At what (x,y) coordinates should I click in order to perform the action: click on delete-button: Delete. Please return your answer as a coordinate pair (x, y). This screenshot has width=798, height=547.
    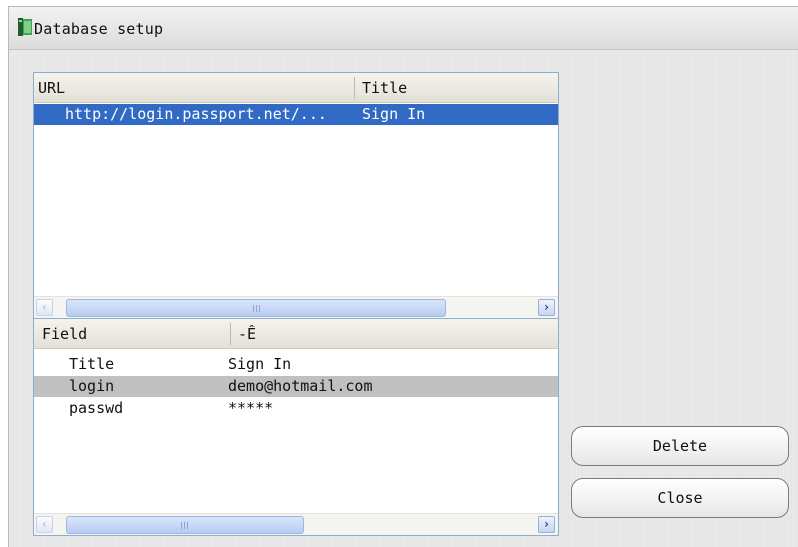
    Looking at the image, I should click on (680, 446).